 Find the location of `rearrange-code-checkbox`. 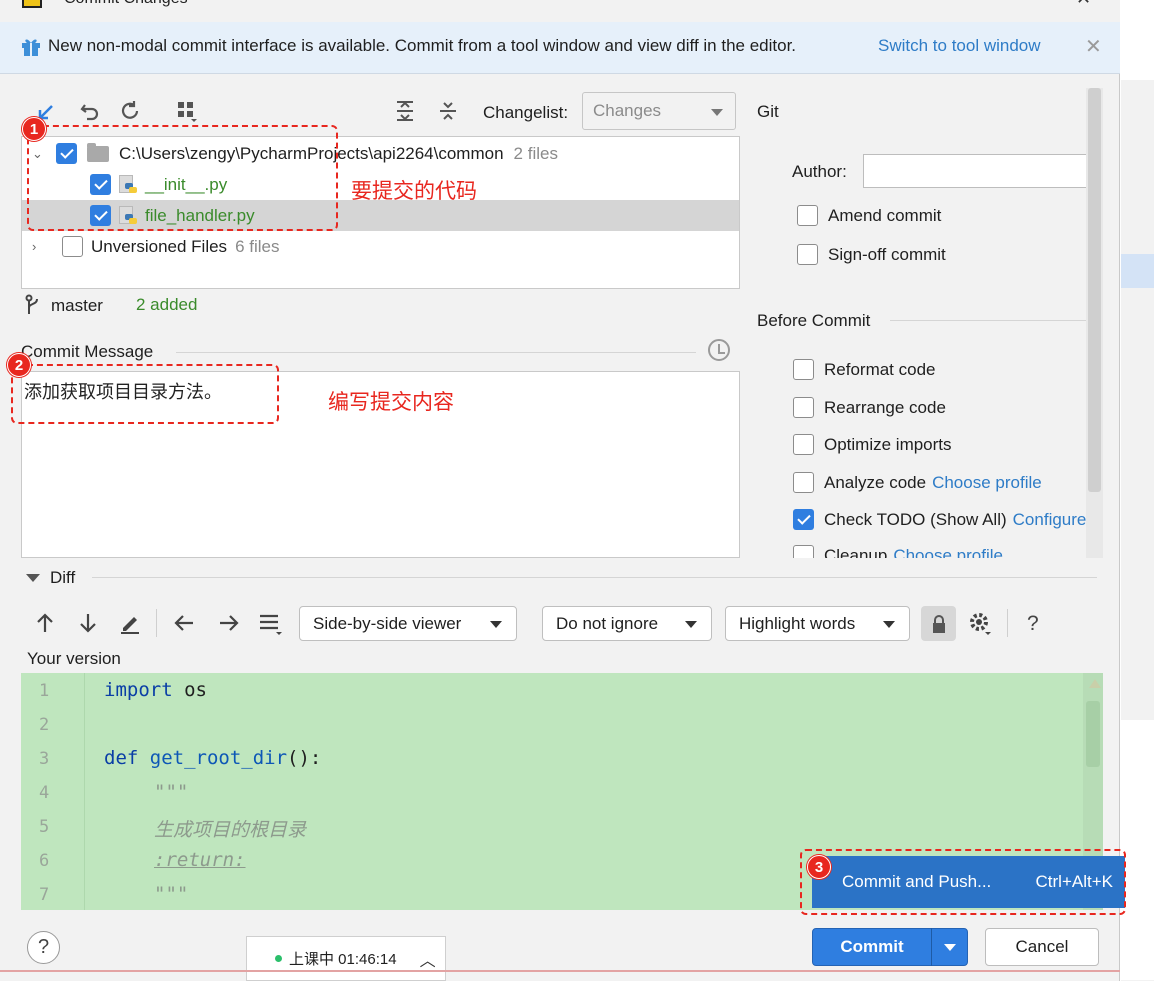

rearrange-code-checkbox is located at coordinates (803, 407).